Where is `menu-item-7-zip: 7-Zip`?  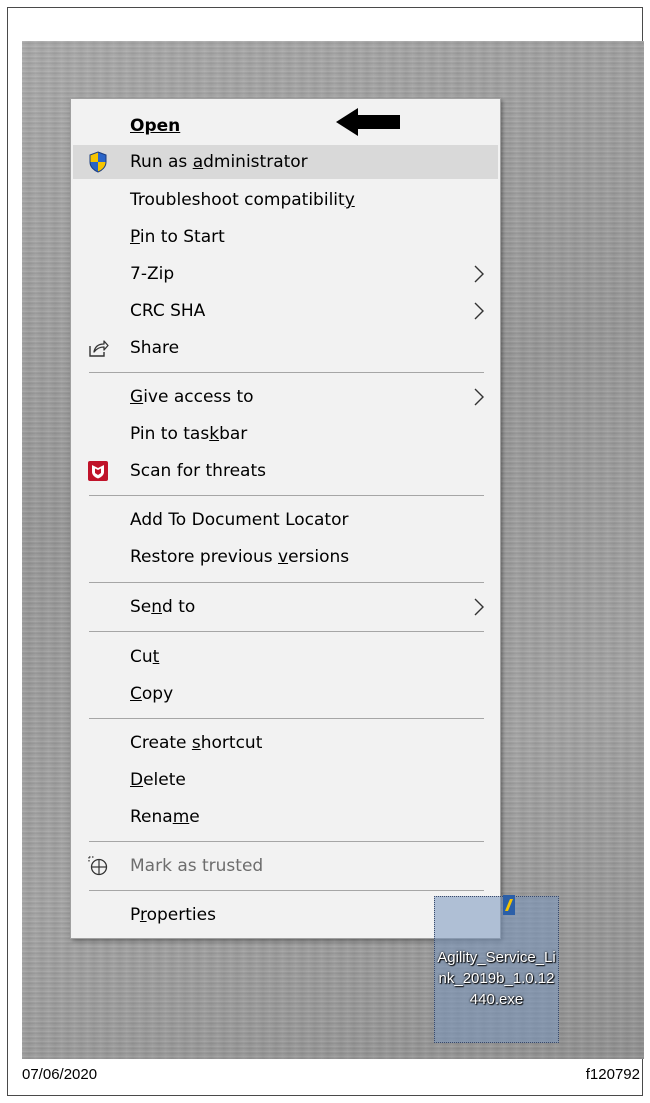 menu-item-7-zip: 7-Zip is located at coordinates (285, 274).